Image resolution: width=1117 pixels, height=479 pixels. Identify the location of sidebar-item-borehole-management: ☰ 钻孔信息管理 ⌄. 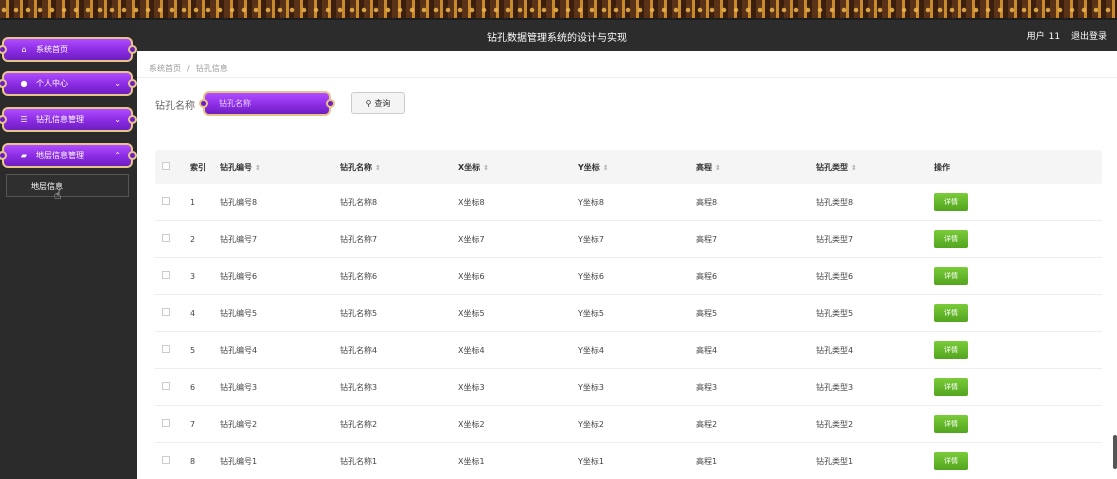
(68, 119).